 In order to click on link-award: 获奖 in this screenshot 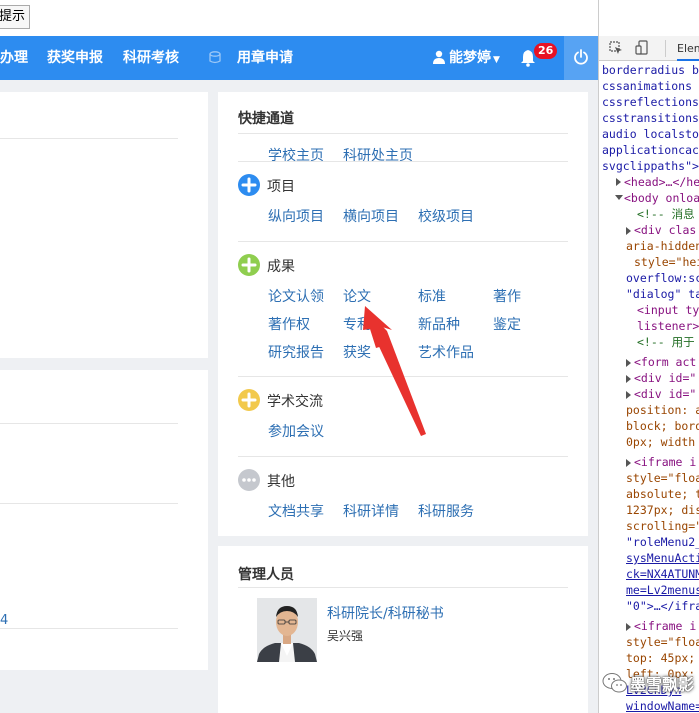, I will do `click(357, 352)`.